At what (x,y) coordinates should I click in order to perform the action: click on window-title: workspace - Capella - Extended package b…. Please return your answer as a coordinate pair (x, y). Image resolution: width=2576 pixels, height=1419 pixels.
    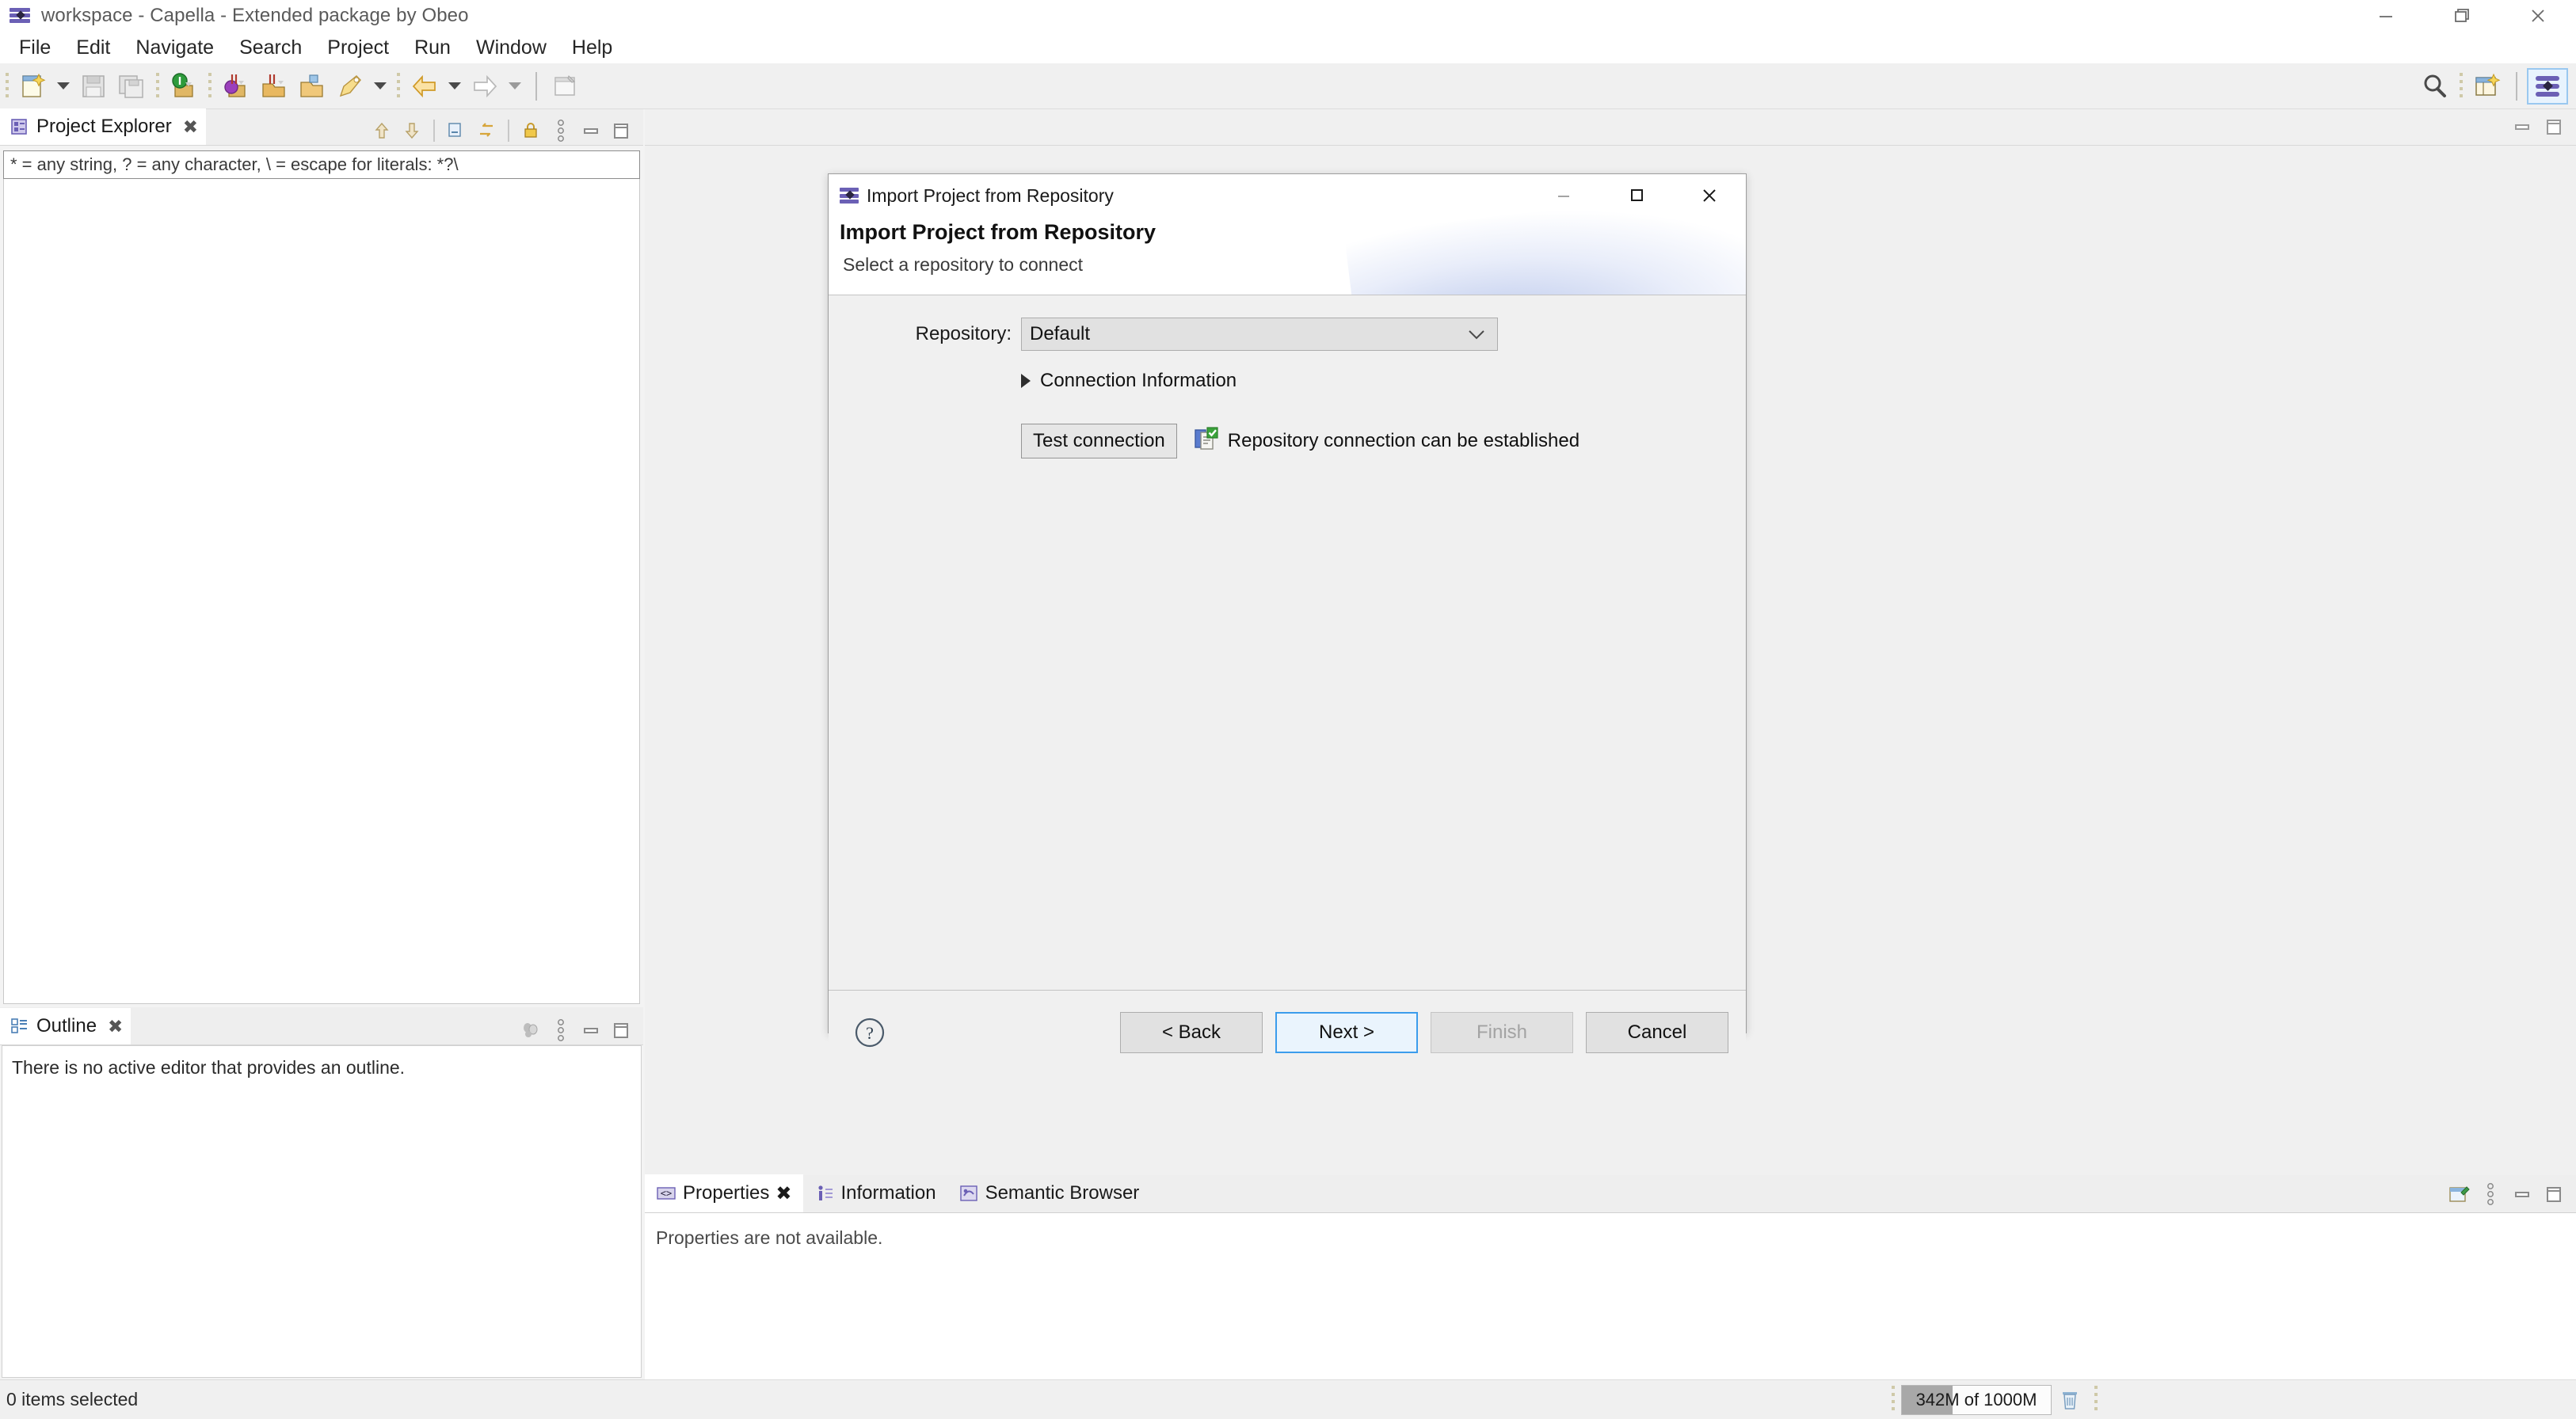
    Looking at the image, I should click on (255, 15).